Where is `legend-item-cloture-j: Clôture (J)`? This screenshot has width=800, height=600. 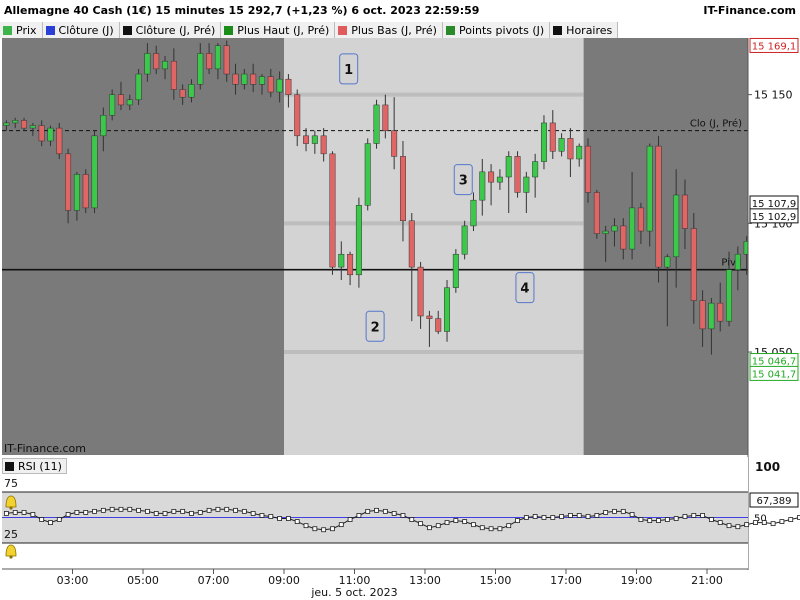
legend-item-cloture-j: Clôture (J) is located at coordinates (81, 30).